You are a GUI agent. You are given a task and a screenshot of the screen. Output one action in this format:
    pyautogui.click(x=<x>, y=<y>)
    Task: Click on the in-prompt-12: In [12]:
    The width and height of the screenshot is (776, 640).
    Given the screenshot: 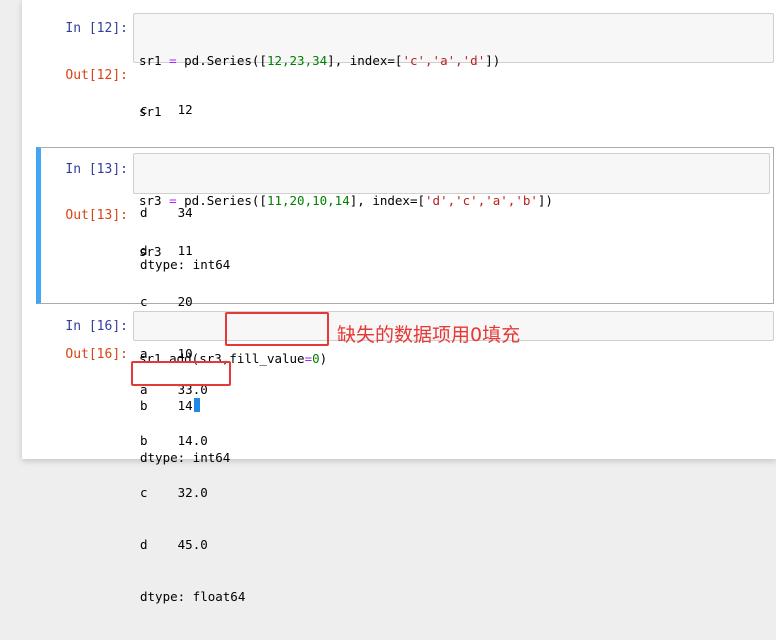 What is the action you would take?
    pyautogui.click(x=96, y=28)
    